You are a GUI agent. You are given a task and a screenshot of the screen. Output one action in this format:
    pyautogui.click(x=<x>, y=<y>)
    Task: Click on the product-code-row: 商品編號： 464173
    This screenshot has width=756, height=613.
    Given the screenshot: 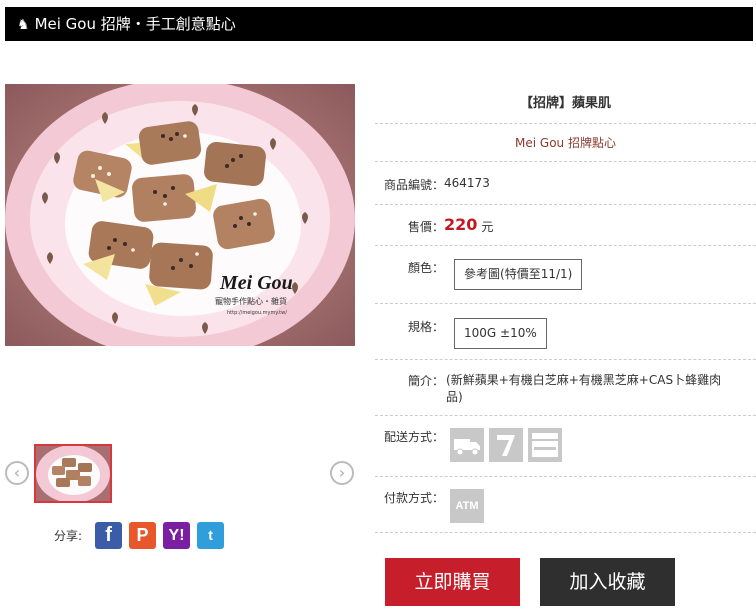 What is the action you would take?
    pyautogui.click(x=565, y=183)
    